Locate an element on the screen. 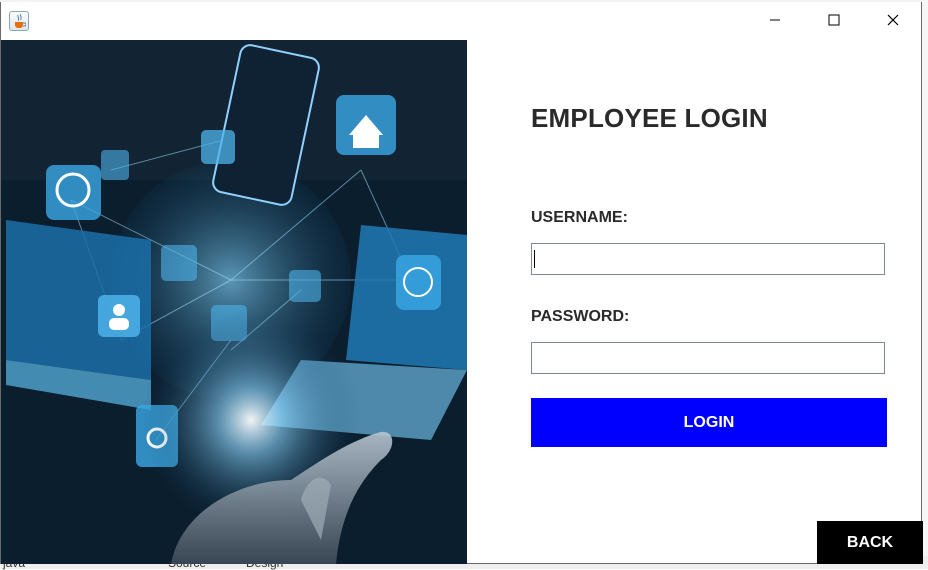 The height and width of the screenshot is (570, 928). close-icon is located at coordinates (893, 20).